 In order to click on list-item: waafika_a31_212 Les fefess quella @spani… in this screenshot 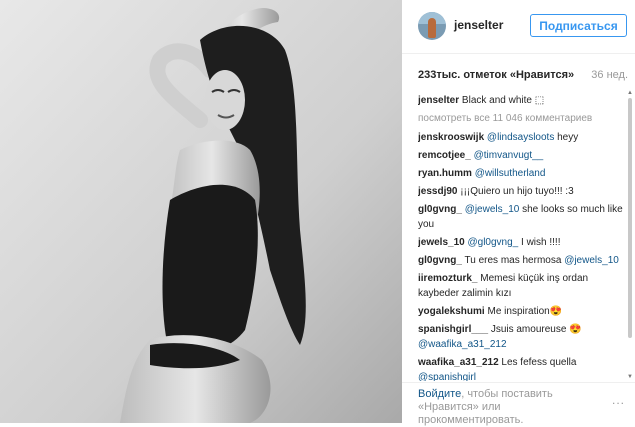, I will do `click(521, 368)`.